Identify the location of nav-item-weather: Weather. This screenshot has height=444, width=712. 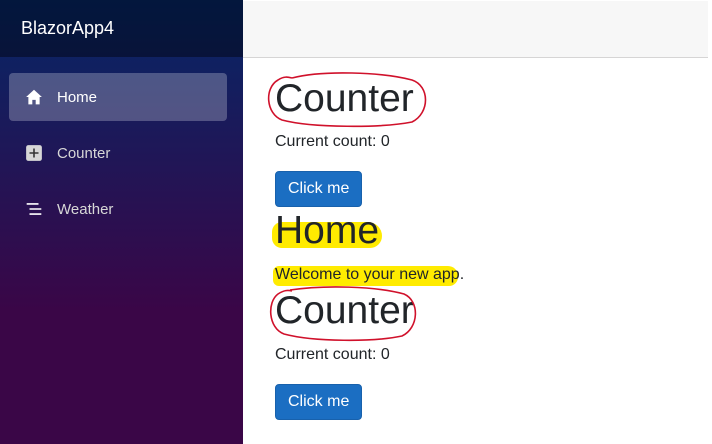
(118, 209).